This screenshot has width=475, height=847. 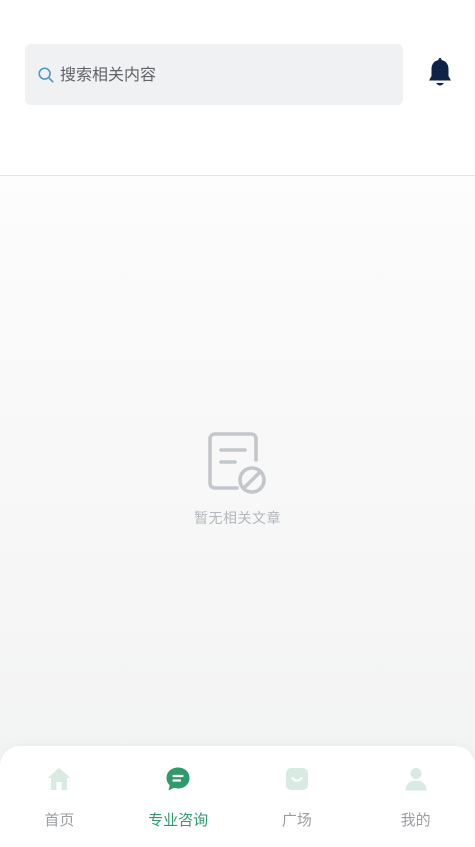 I want to click on home-icon, so click(x=59, y=779).